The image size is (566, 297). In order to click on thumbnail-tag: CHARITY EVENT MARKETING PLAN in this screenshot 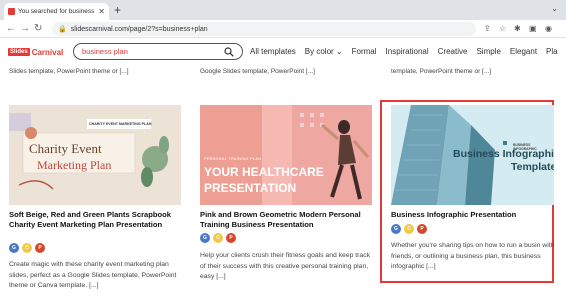, I will do `click(120, 124)`.